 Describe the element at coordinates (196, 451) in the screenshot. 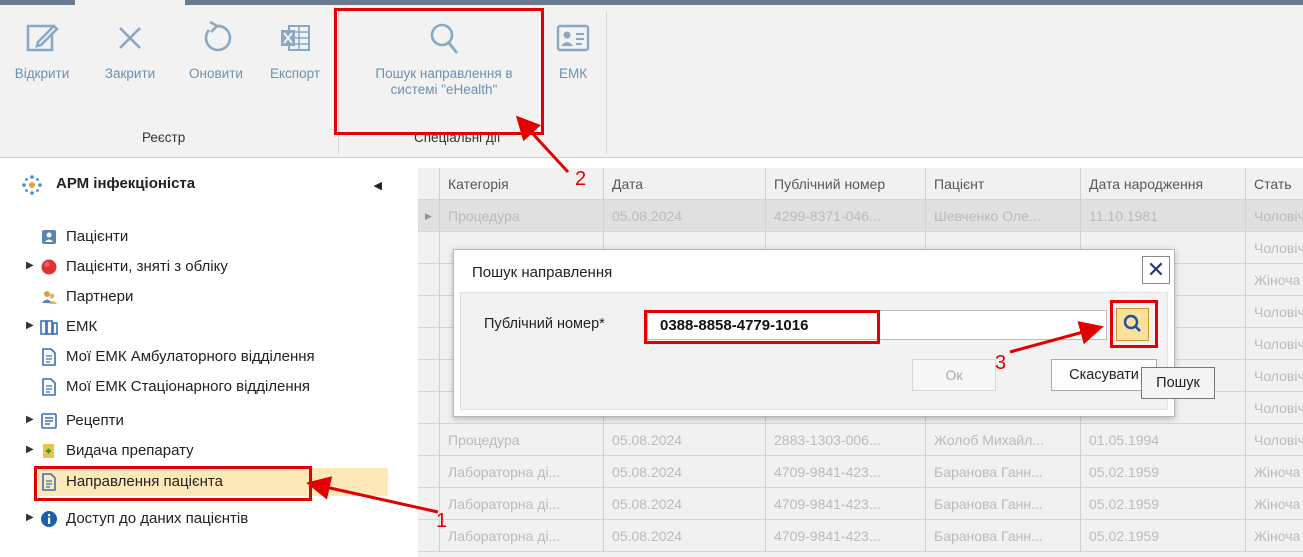

I see `nav-item-drug-dispensing: ▶ Видача препарату` at that location.